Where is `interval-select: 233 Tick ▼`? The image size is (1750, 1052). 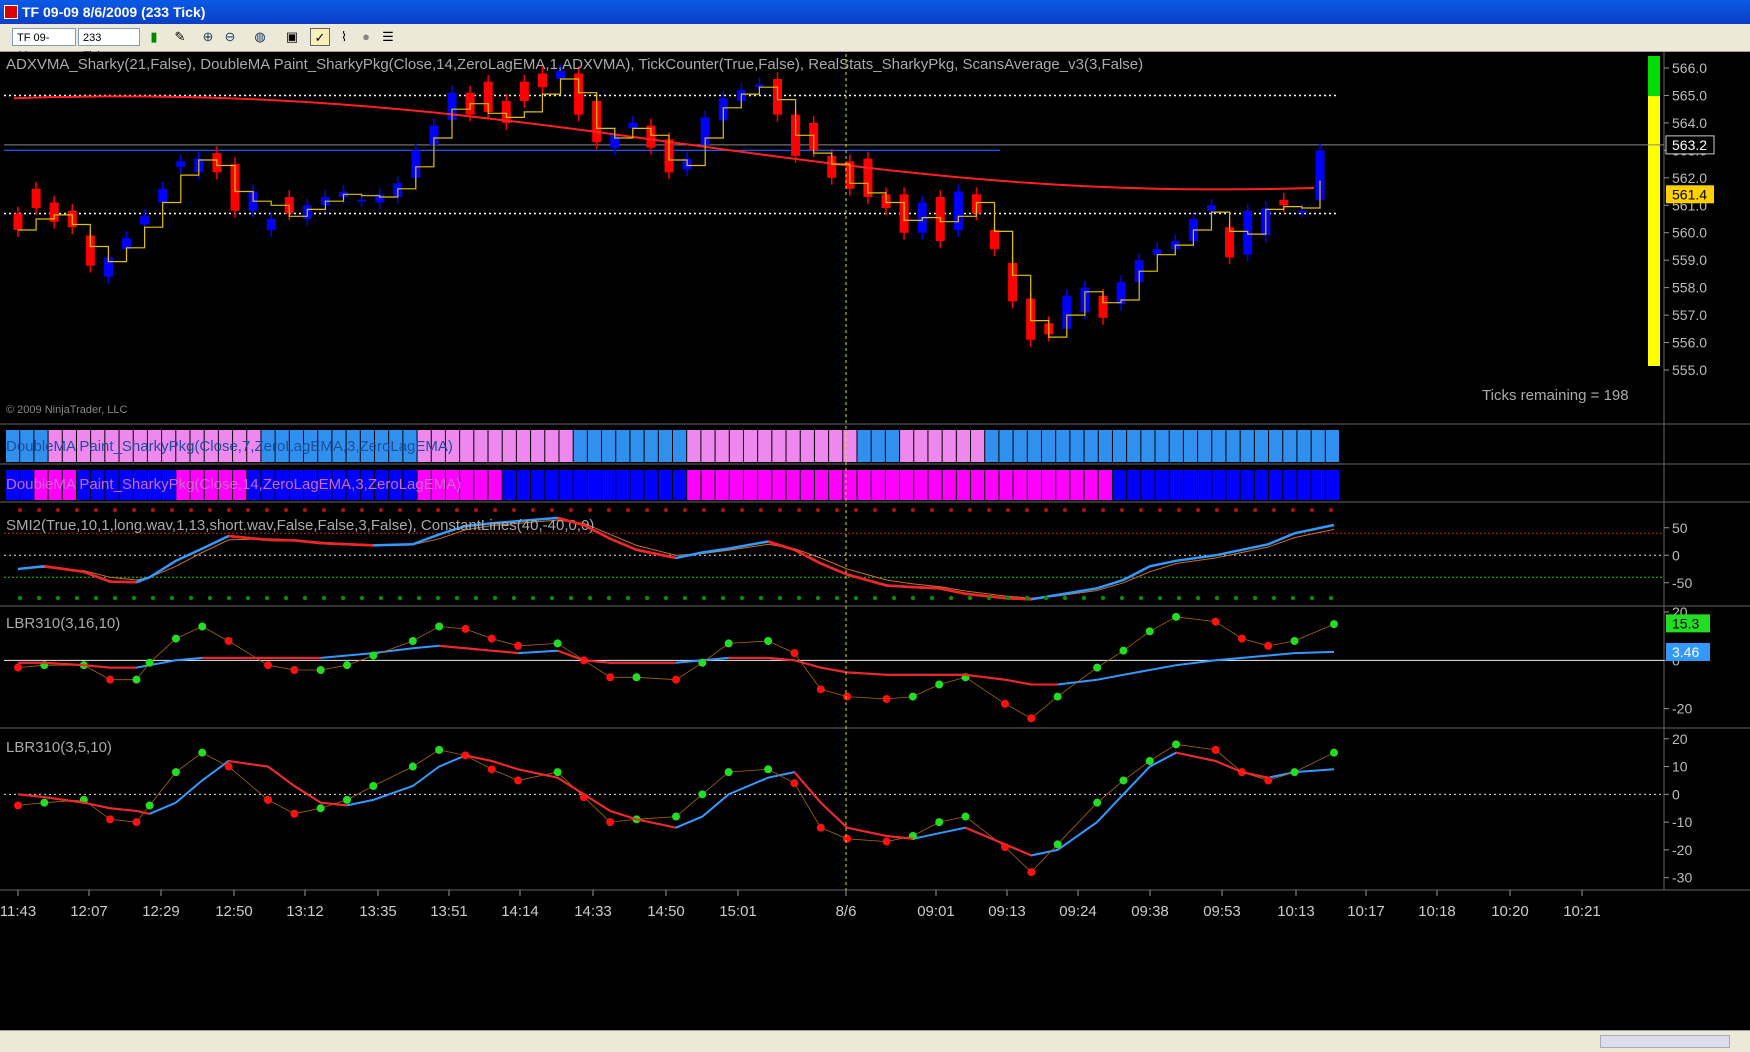
interval-select: 233 Tick ▼ is located at coordinates (109, 45).